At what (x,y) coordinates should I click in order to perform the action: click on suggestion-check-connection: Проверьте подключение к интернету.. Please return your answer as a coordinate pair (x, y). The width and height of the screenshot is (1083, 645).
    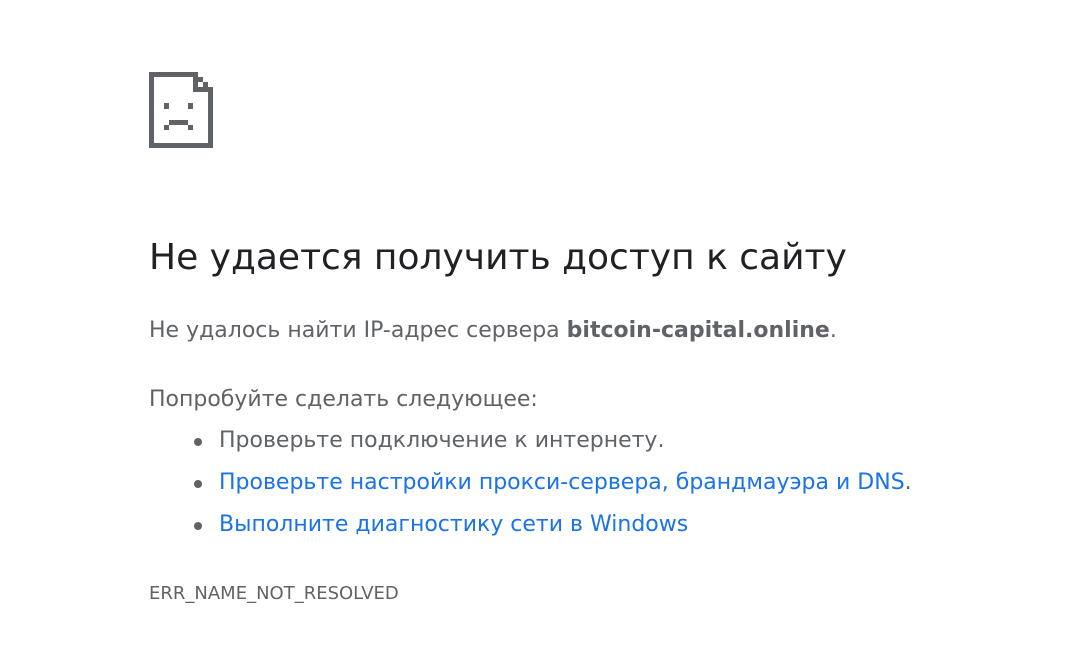
    Looking at the image, I should click on (530, 445).